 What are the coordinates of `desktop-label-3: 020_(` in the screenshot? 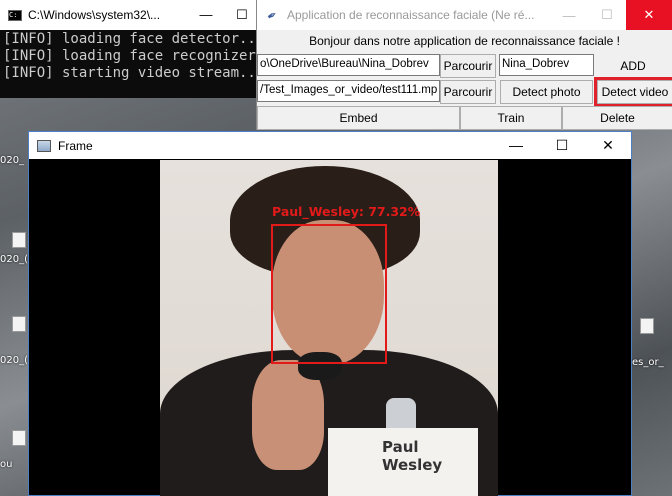 It's located at (14, 360).